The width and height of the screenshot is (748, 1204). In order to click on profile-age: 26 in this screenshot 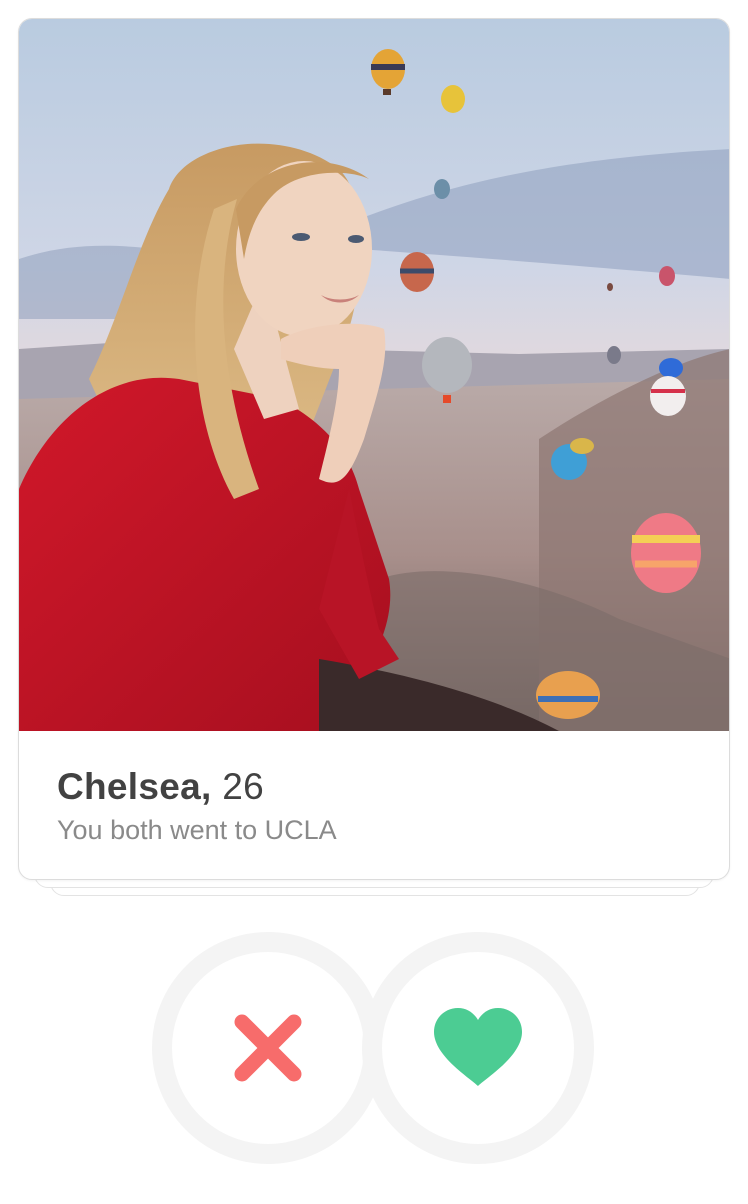, I will do `click(243, 786)`.